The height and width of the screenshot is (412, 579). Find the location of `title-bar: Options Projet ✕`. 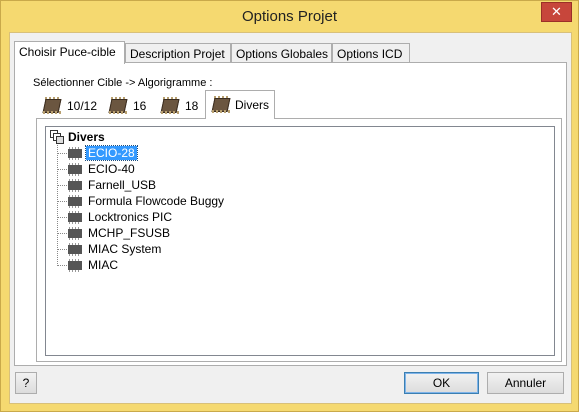

title-bar: Options Projet ✕ is located at coordinates (289, 17).